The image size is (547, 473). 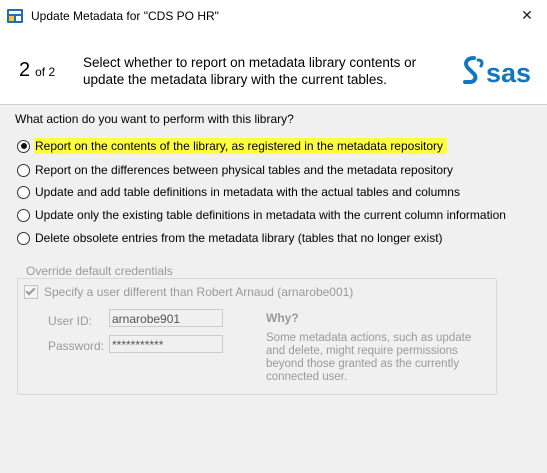 I want to click on sas-logo-text: sas, so click(x=508, y=72).